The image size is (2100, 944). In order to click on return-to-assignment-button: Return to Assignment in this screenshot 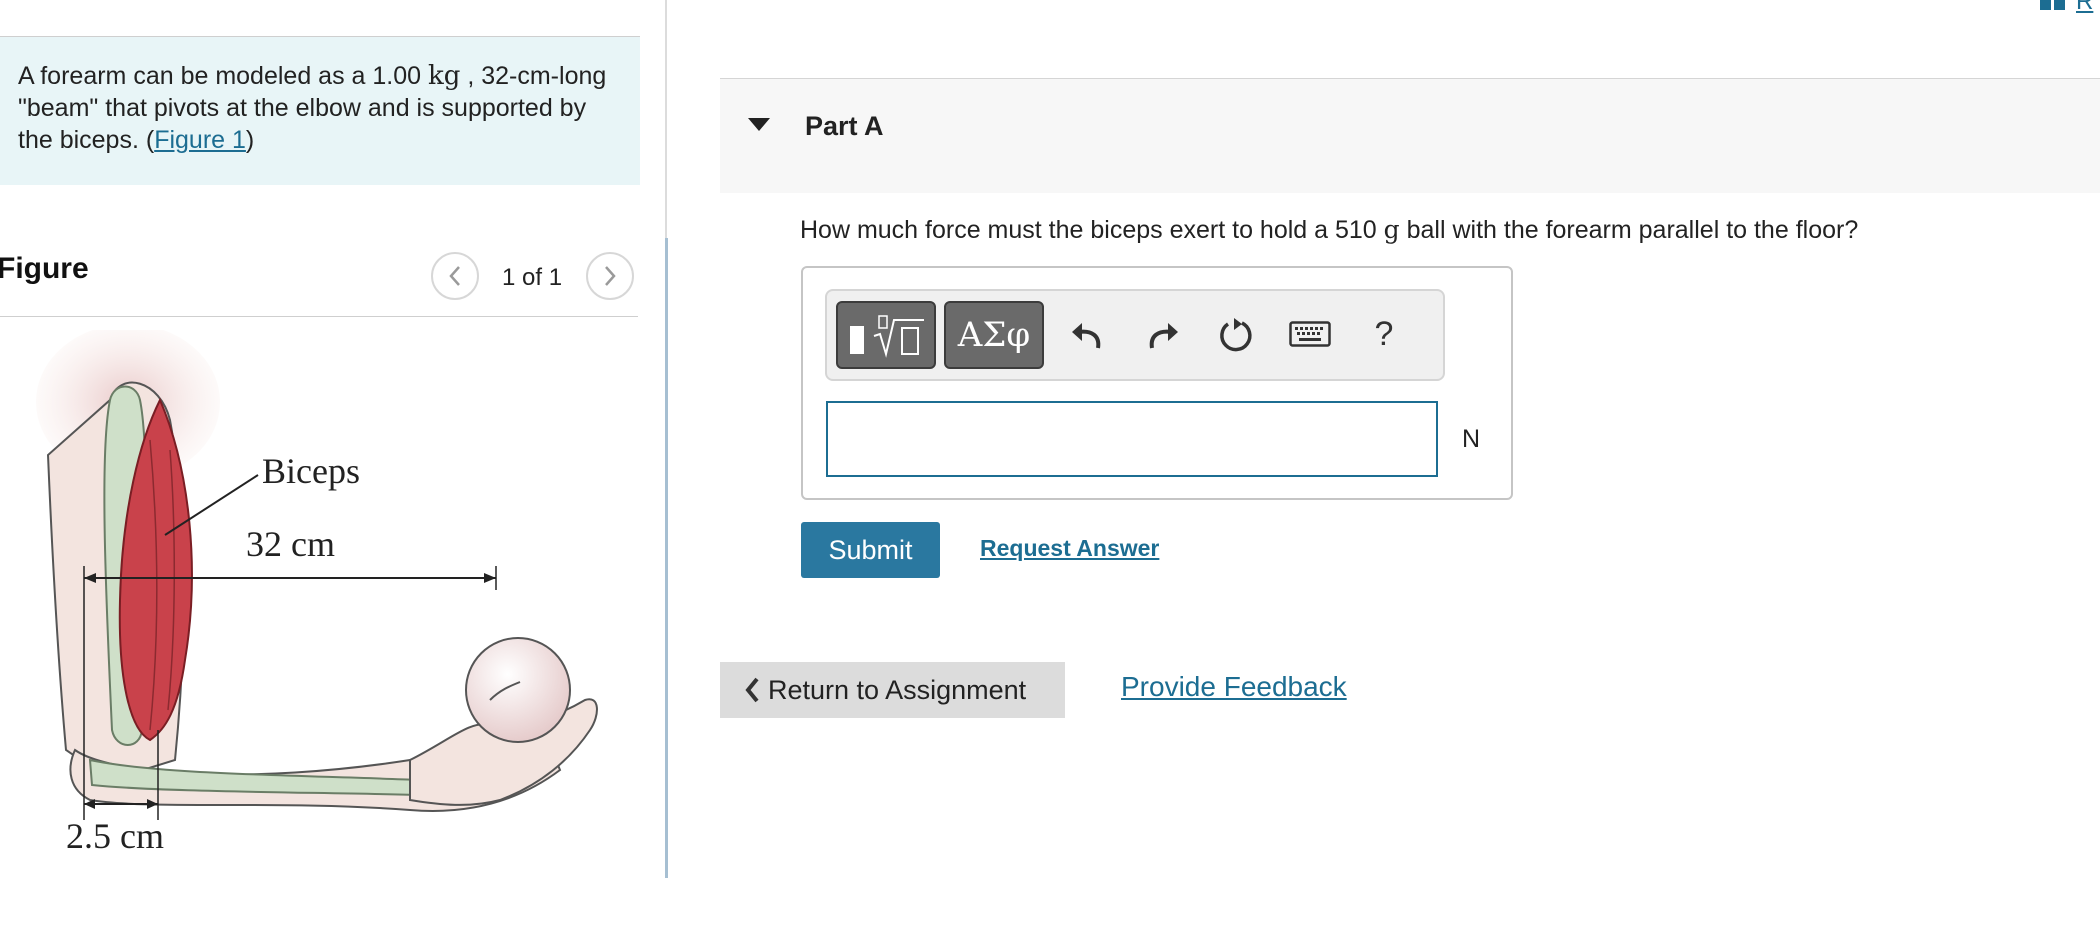, I will do `click(892, 690)`.